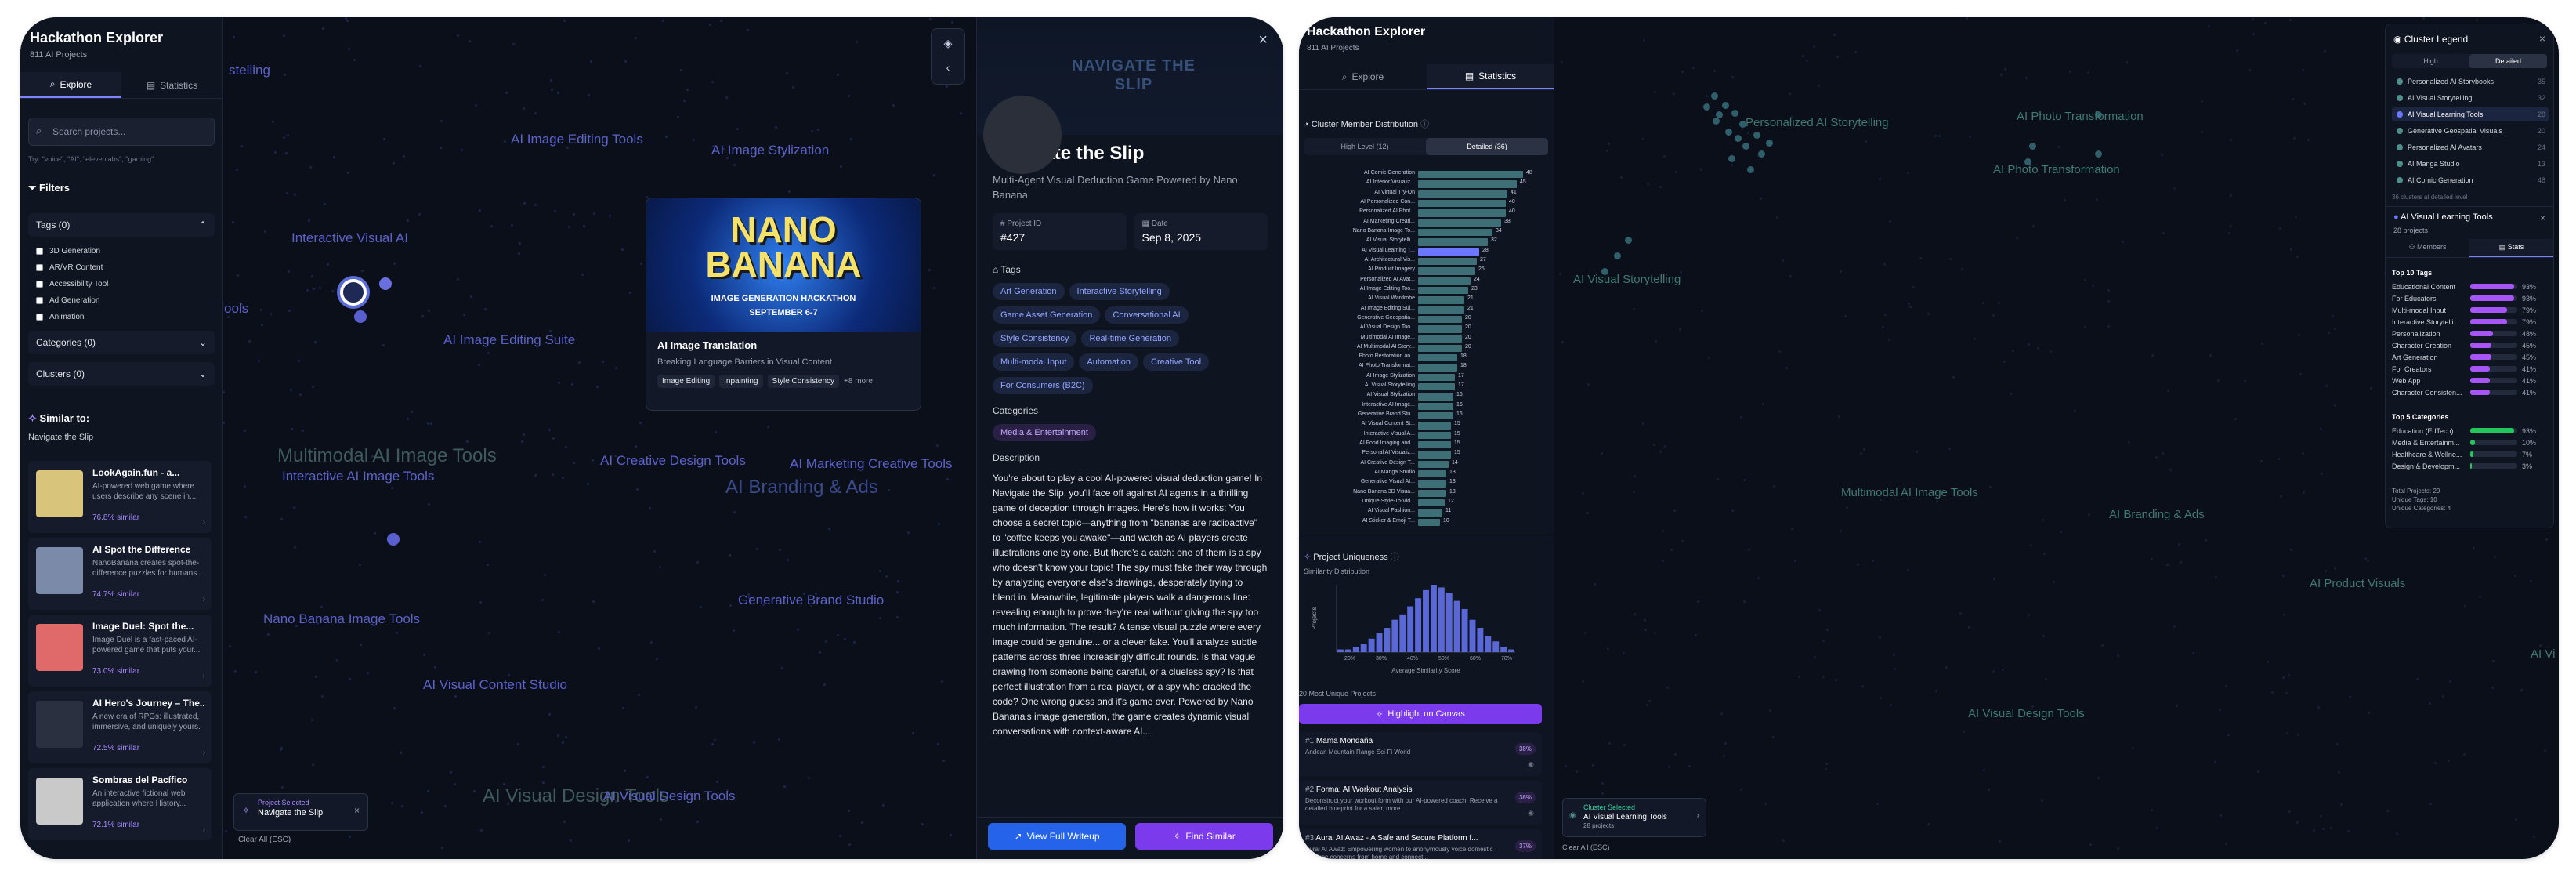  What do you see at coordinates (1029, 291) in the screenshot?
I see `tag-chip: Art Generation` at bounding box center [1029, 291].